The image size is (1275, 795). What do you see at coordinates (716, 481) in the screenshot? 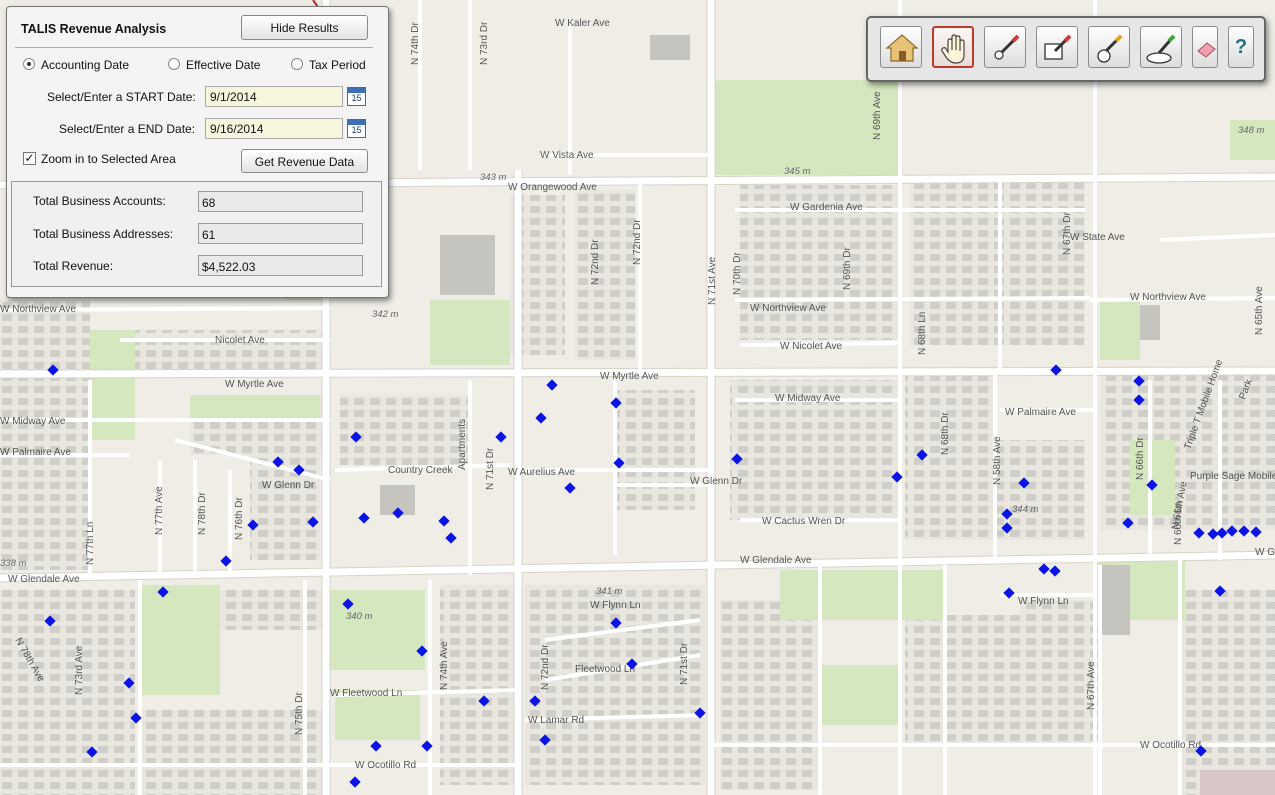
I see `street-label: W Glenn Dr` at bounding box center [716, 481].